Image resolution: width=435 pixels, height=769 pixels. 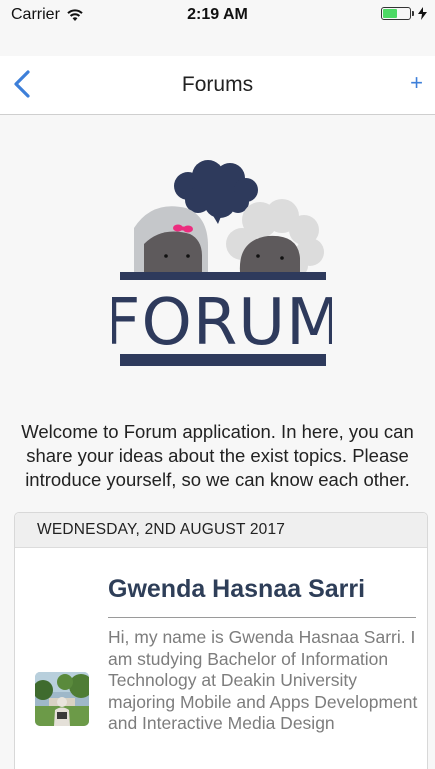 I want to click on page-title: Forums, so click(x=217, y=84).